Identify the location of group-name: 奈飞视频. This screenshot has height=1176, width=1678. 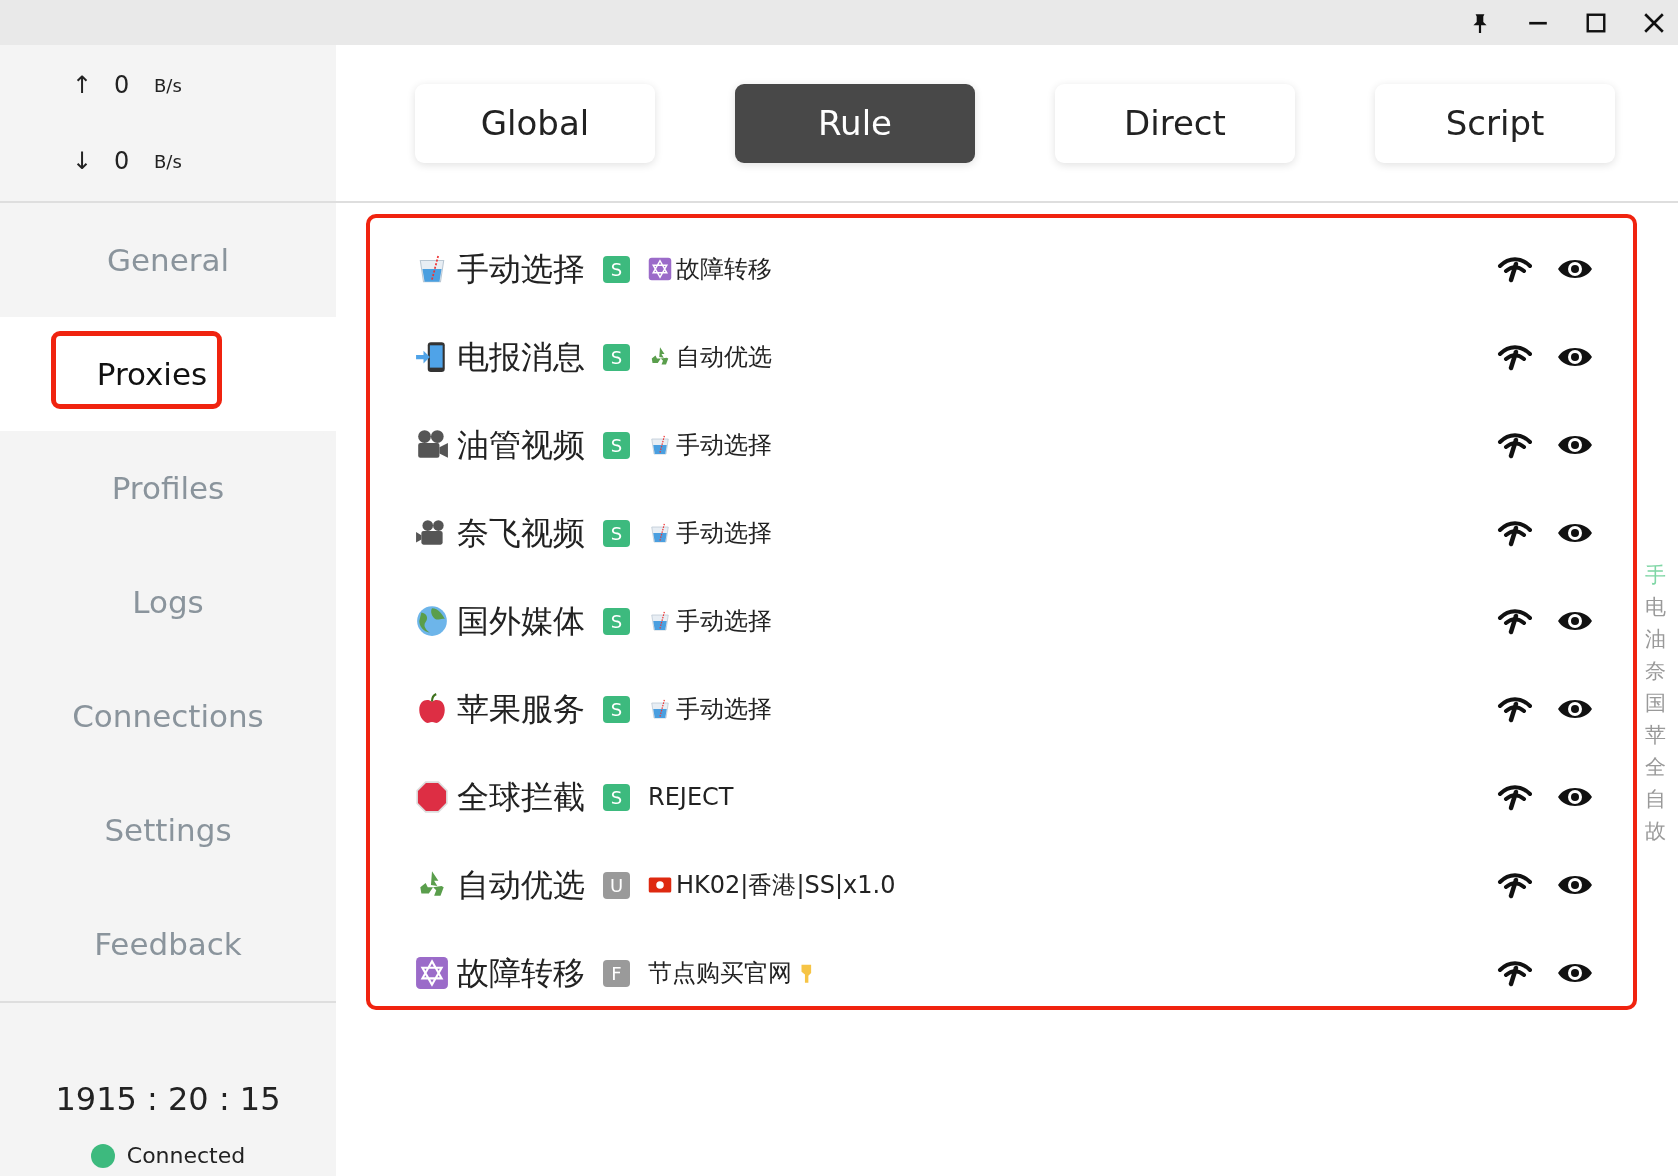
(521, 533).